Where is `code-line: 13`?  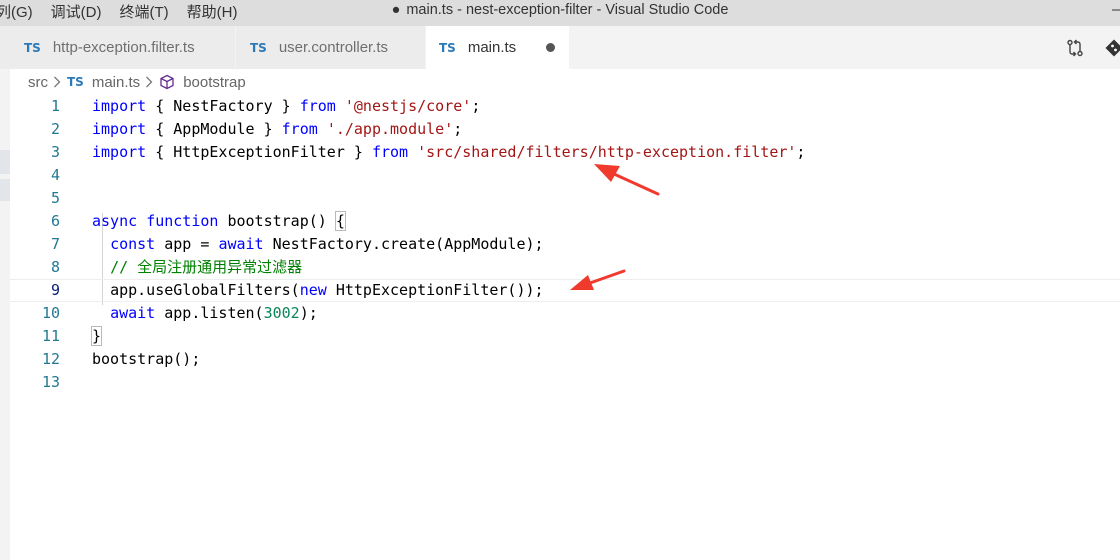
code-line: 13 is located at coordinates (565, 382).